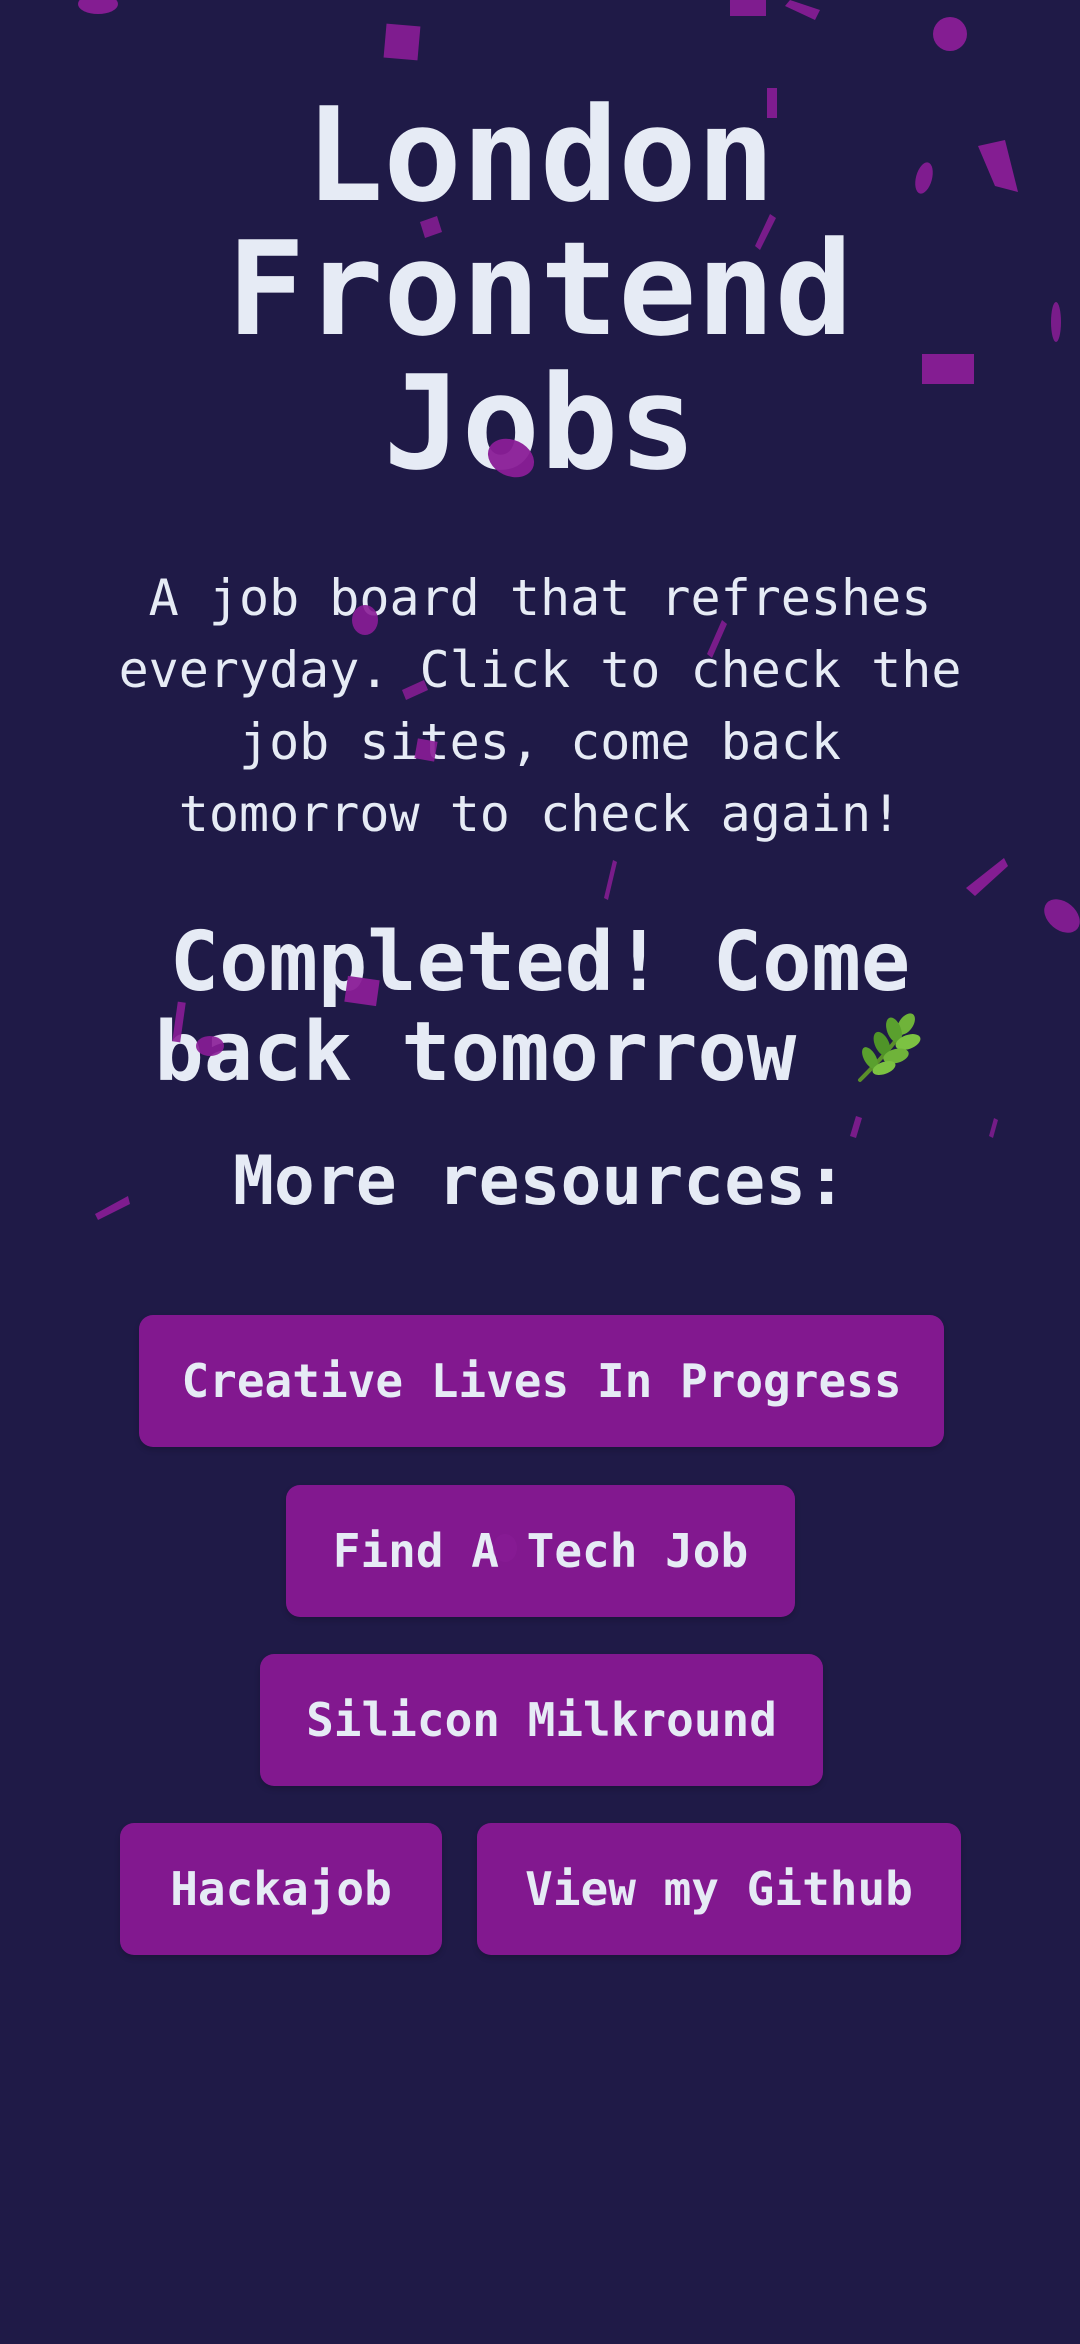 The image size is (1080, 2344). Describe the element at coordinates (532, 1007) in the screenshot. I see `status-text: Completed! Come back tomorrow` at that location.